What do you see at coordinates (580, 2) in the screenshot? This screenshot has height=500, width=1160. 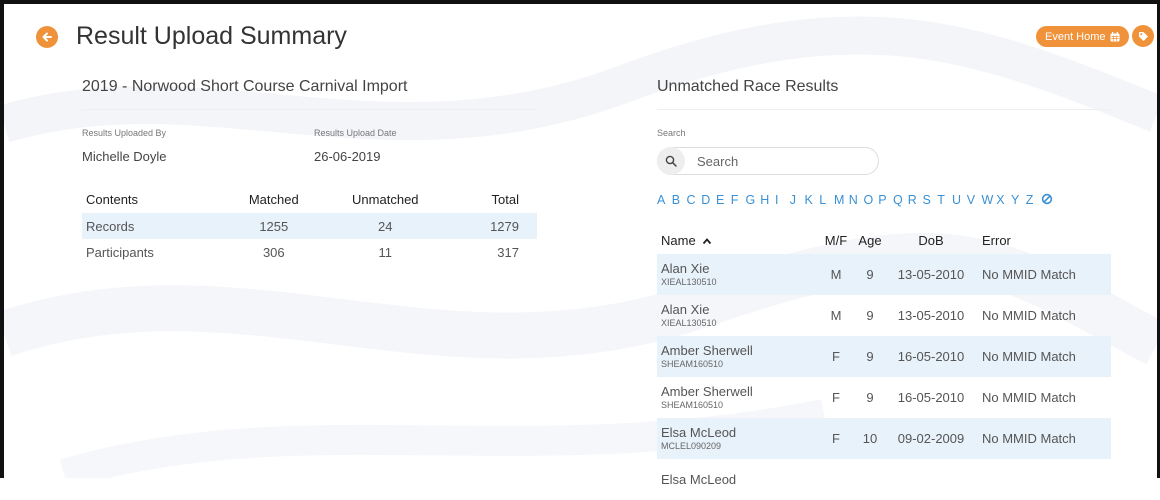 I see `window-top-border` at bounding box center [580, 2].